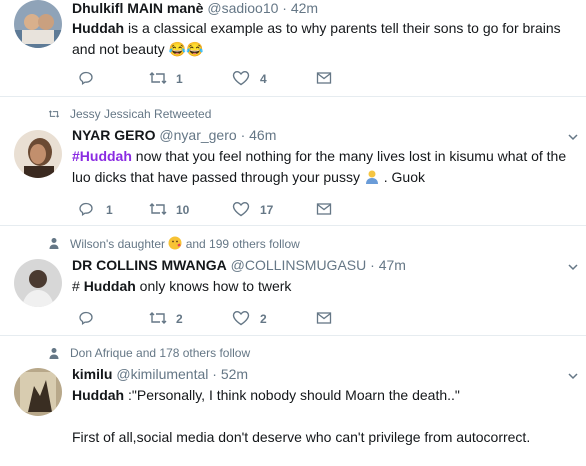 The width and height of the screenshot is (586, 466). I want to click on display-name: NYAR GERO, so click(114, 135).